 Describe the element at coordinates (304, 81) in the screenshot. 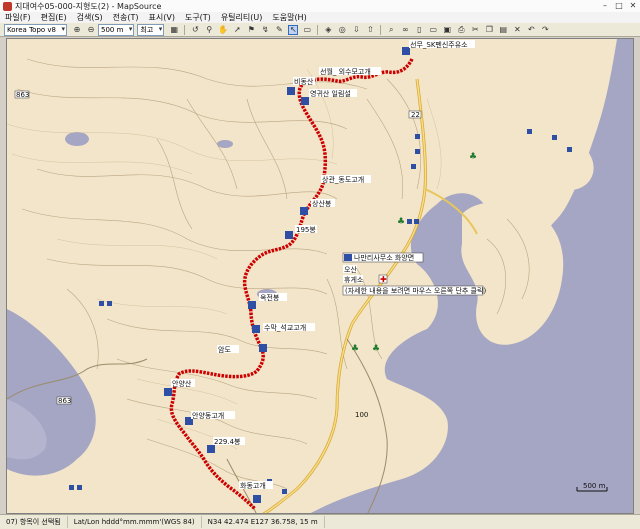

I see `label-biseonsa: 비동산` at that location.